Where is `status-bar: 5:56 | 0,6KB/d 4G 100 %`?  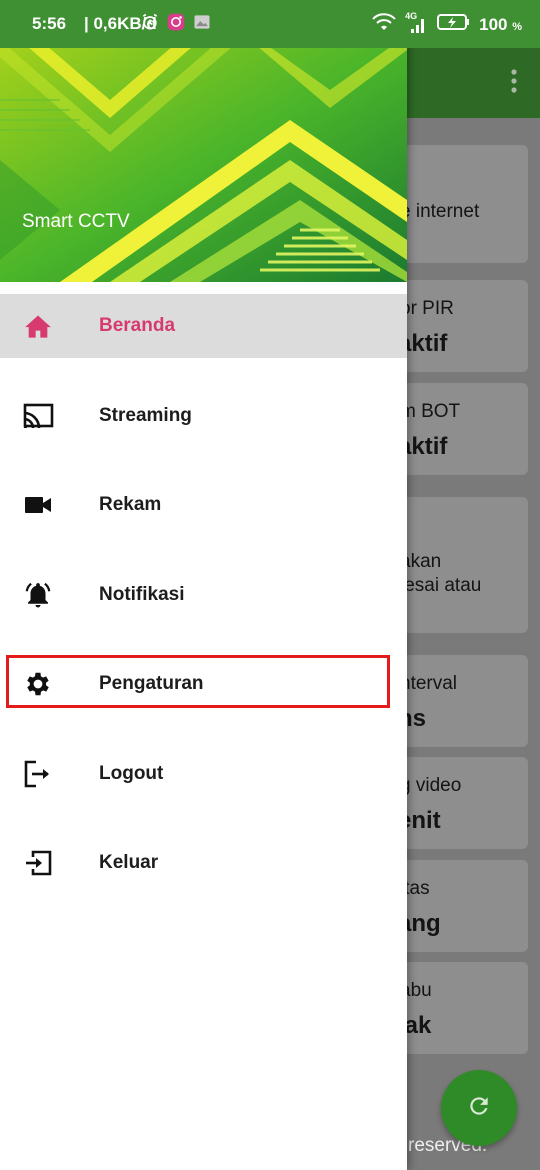
status-bar: 5:56 | 0,6KB/d 4G 100 % is located at coordinates (270, 24).